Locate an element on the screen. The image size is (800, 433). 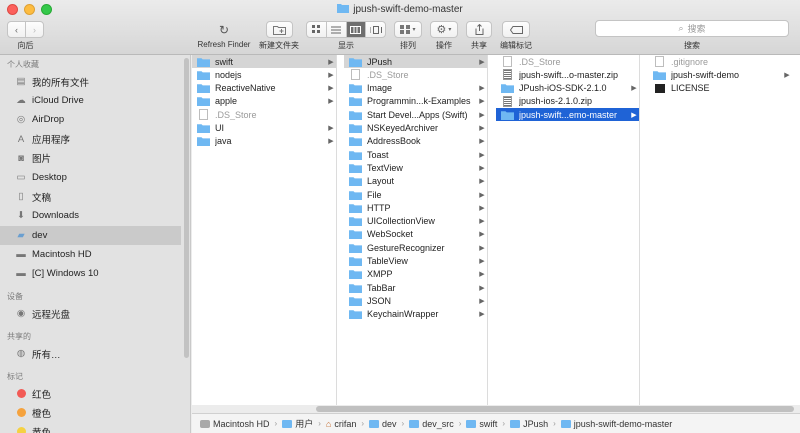
new-folder-button is located at coordinates (279, 29).